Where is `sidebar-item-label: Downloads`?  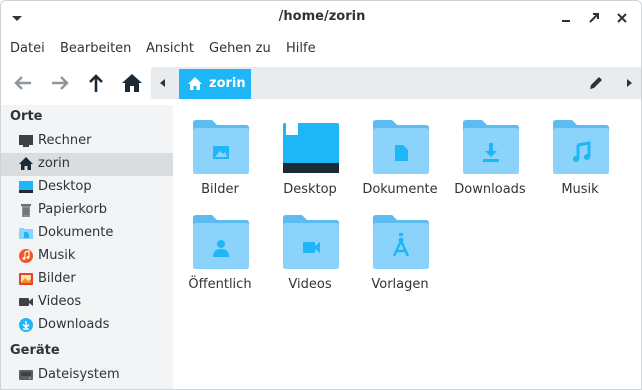
sidebar-item-label: Downloads is located at coordinates (74, 324).